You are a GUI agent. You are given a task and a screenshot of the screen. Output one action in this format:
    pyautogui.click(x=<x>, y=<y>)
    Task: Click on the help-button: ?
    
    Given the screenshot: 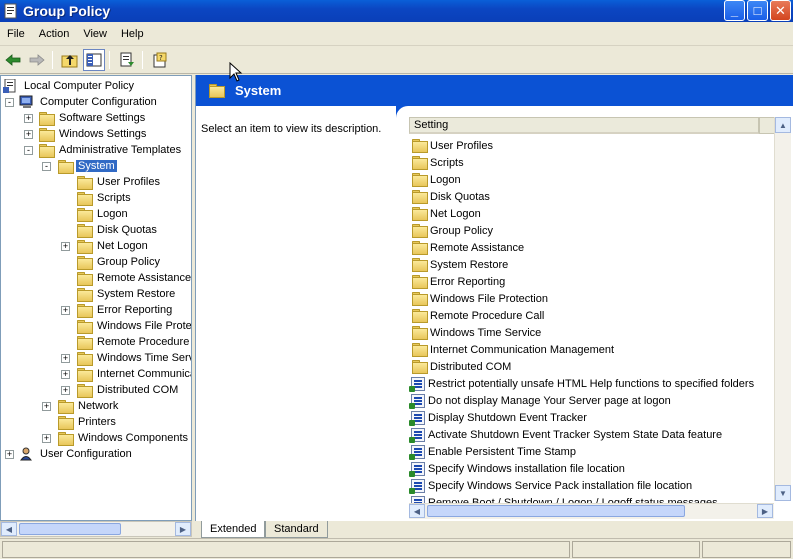 What is the action you would take?
    pyautogui.click(x=160, y=60)
    